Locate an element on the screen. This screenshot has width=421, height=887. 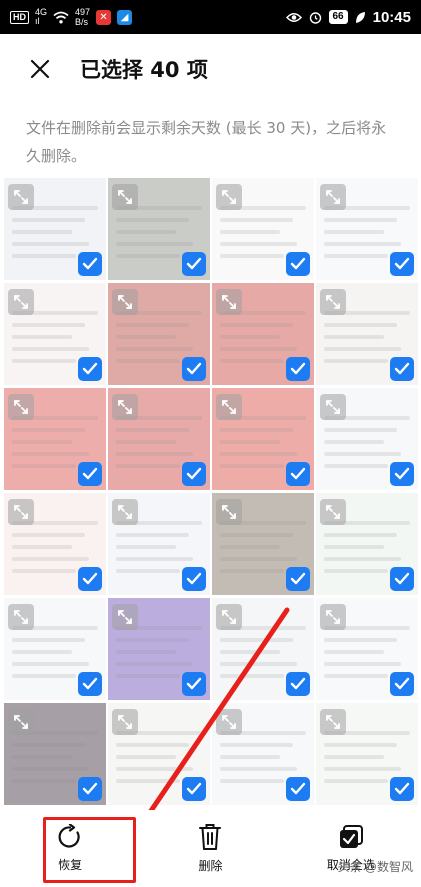
delete-label: 删除 is located at coordinates (210, 866).